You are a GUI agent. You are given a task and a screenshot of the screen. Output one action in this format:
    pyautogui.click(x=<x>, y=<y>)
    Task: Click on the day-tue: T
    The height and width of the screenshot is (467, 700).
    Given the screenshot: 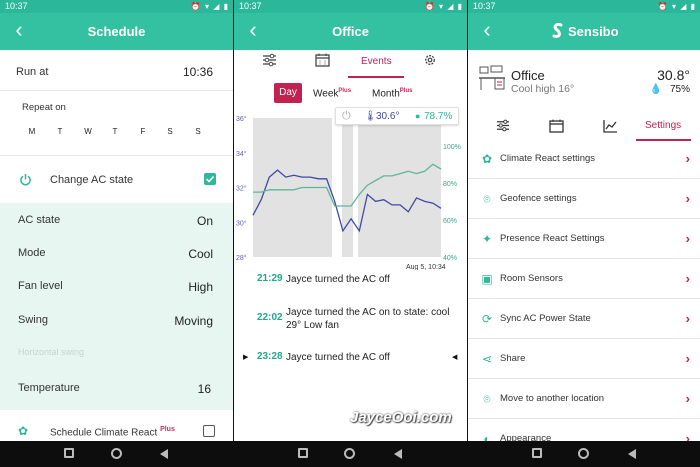 What is the action you would take?
    pyautogui.click(x=60, y=131)
    